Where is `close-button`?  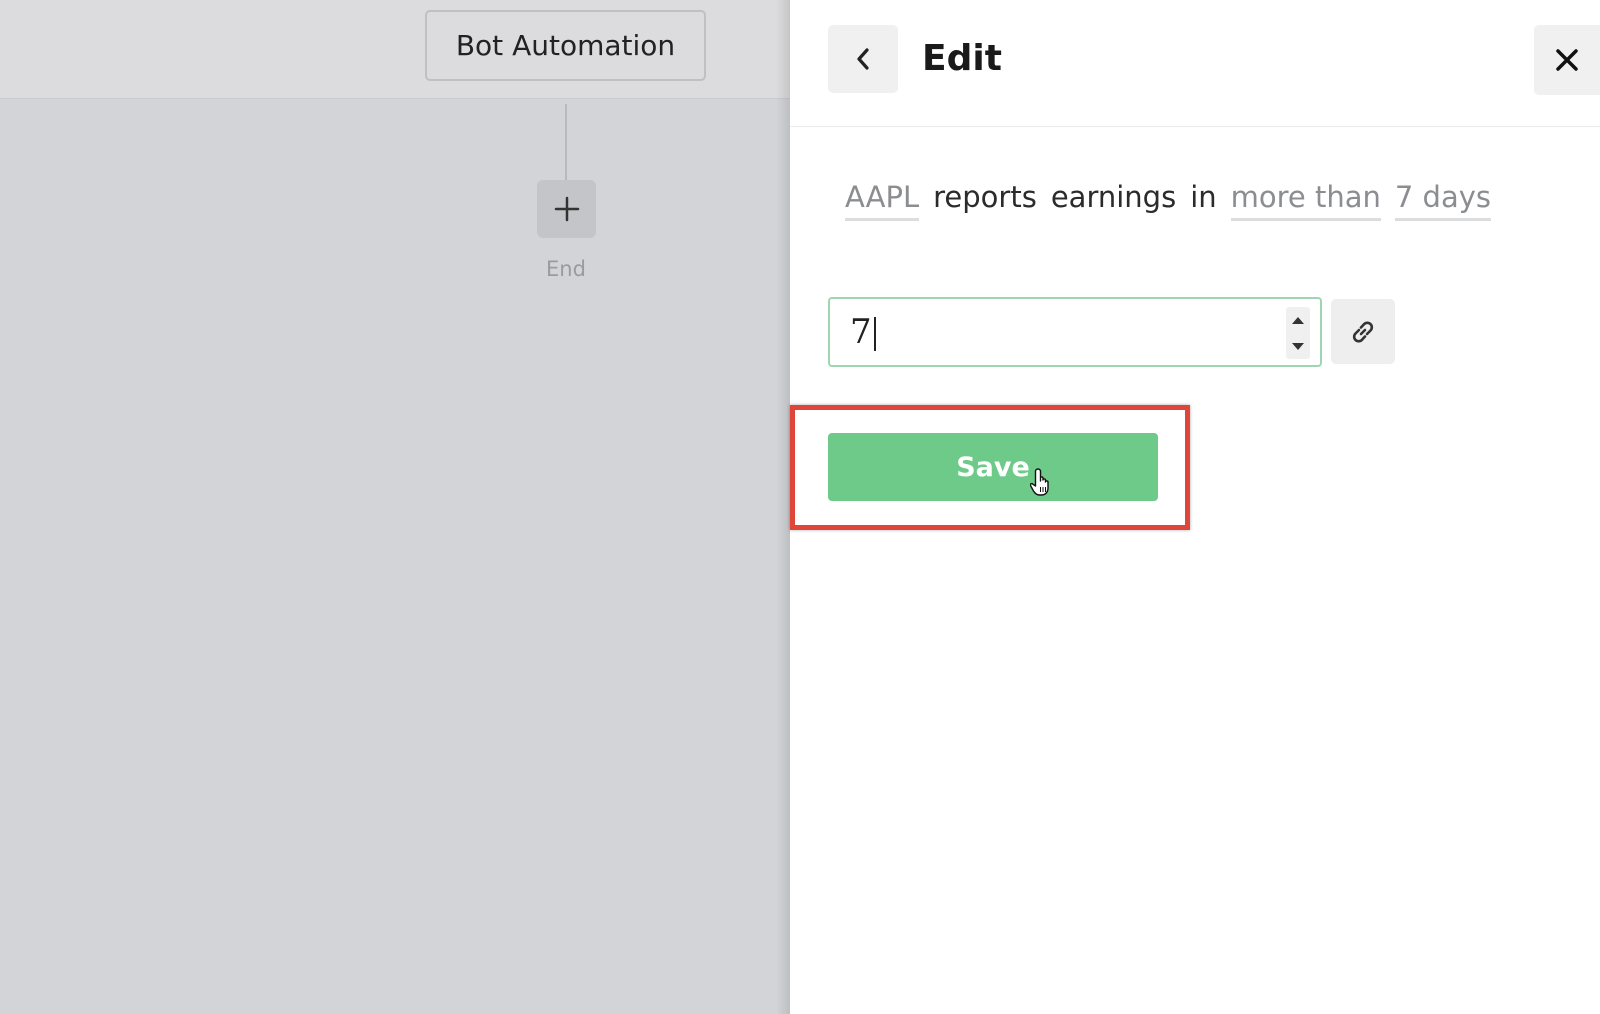 close-button is located at coordinates (1567, 60).